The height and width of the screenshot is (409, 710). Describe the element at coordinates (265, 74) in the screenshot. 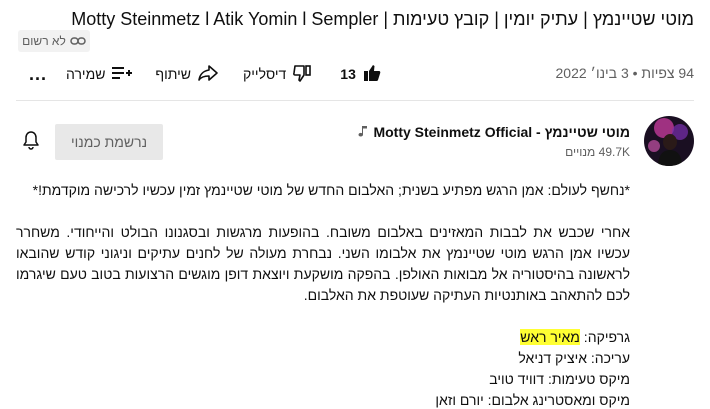

I see `dislike-label: דיסלייק` at that location.